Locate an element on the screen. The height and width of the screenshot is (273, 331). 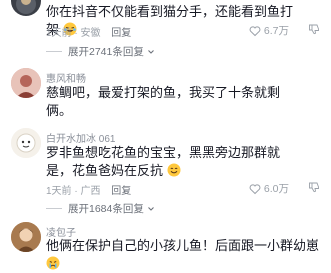
crying-emoji-icon is located at coordinates (53, 263).